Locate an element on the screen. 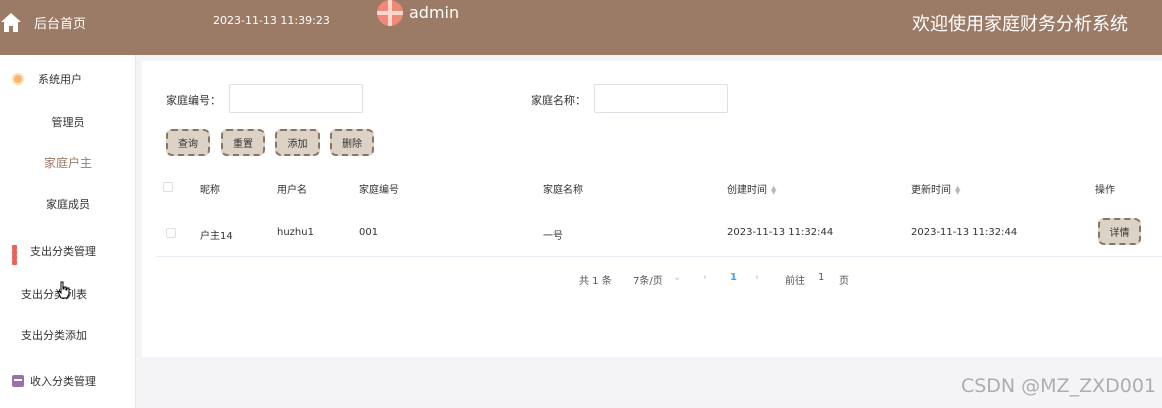 Image resolution: width=1162 pixels, height=408 pixels. column-header-actions: 操作 is located at coordinates (1105, 190).